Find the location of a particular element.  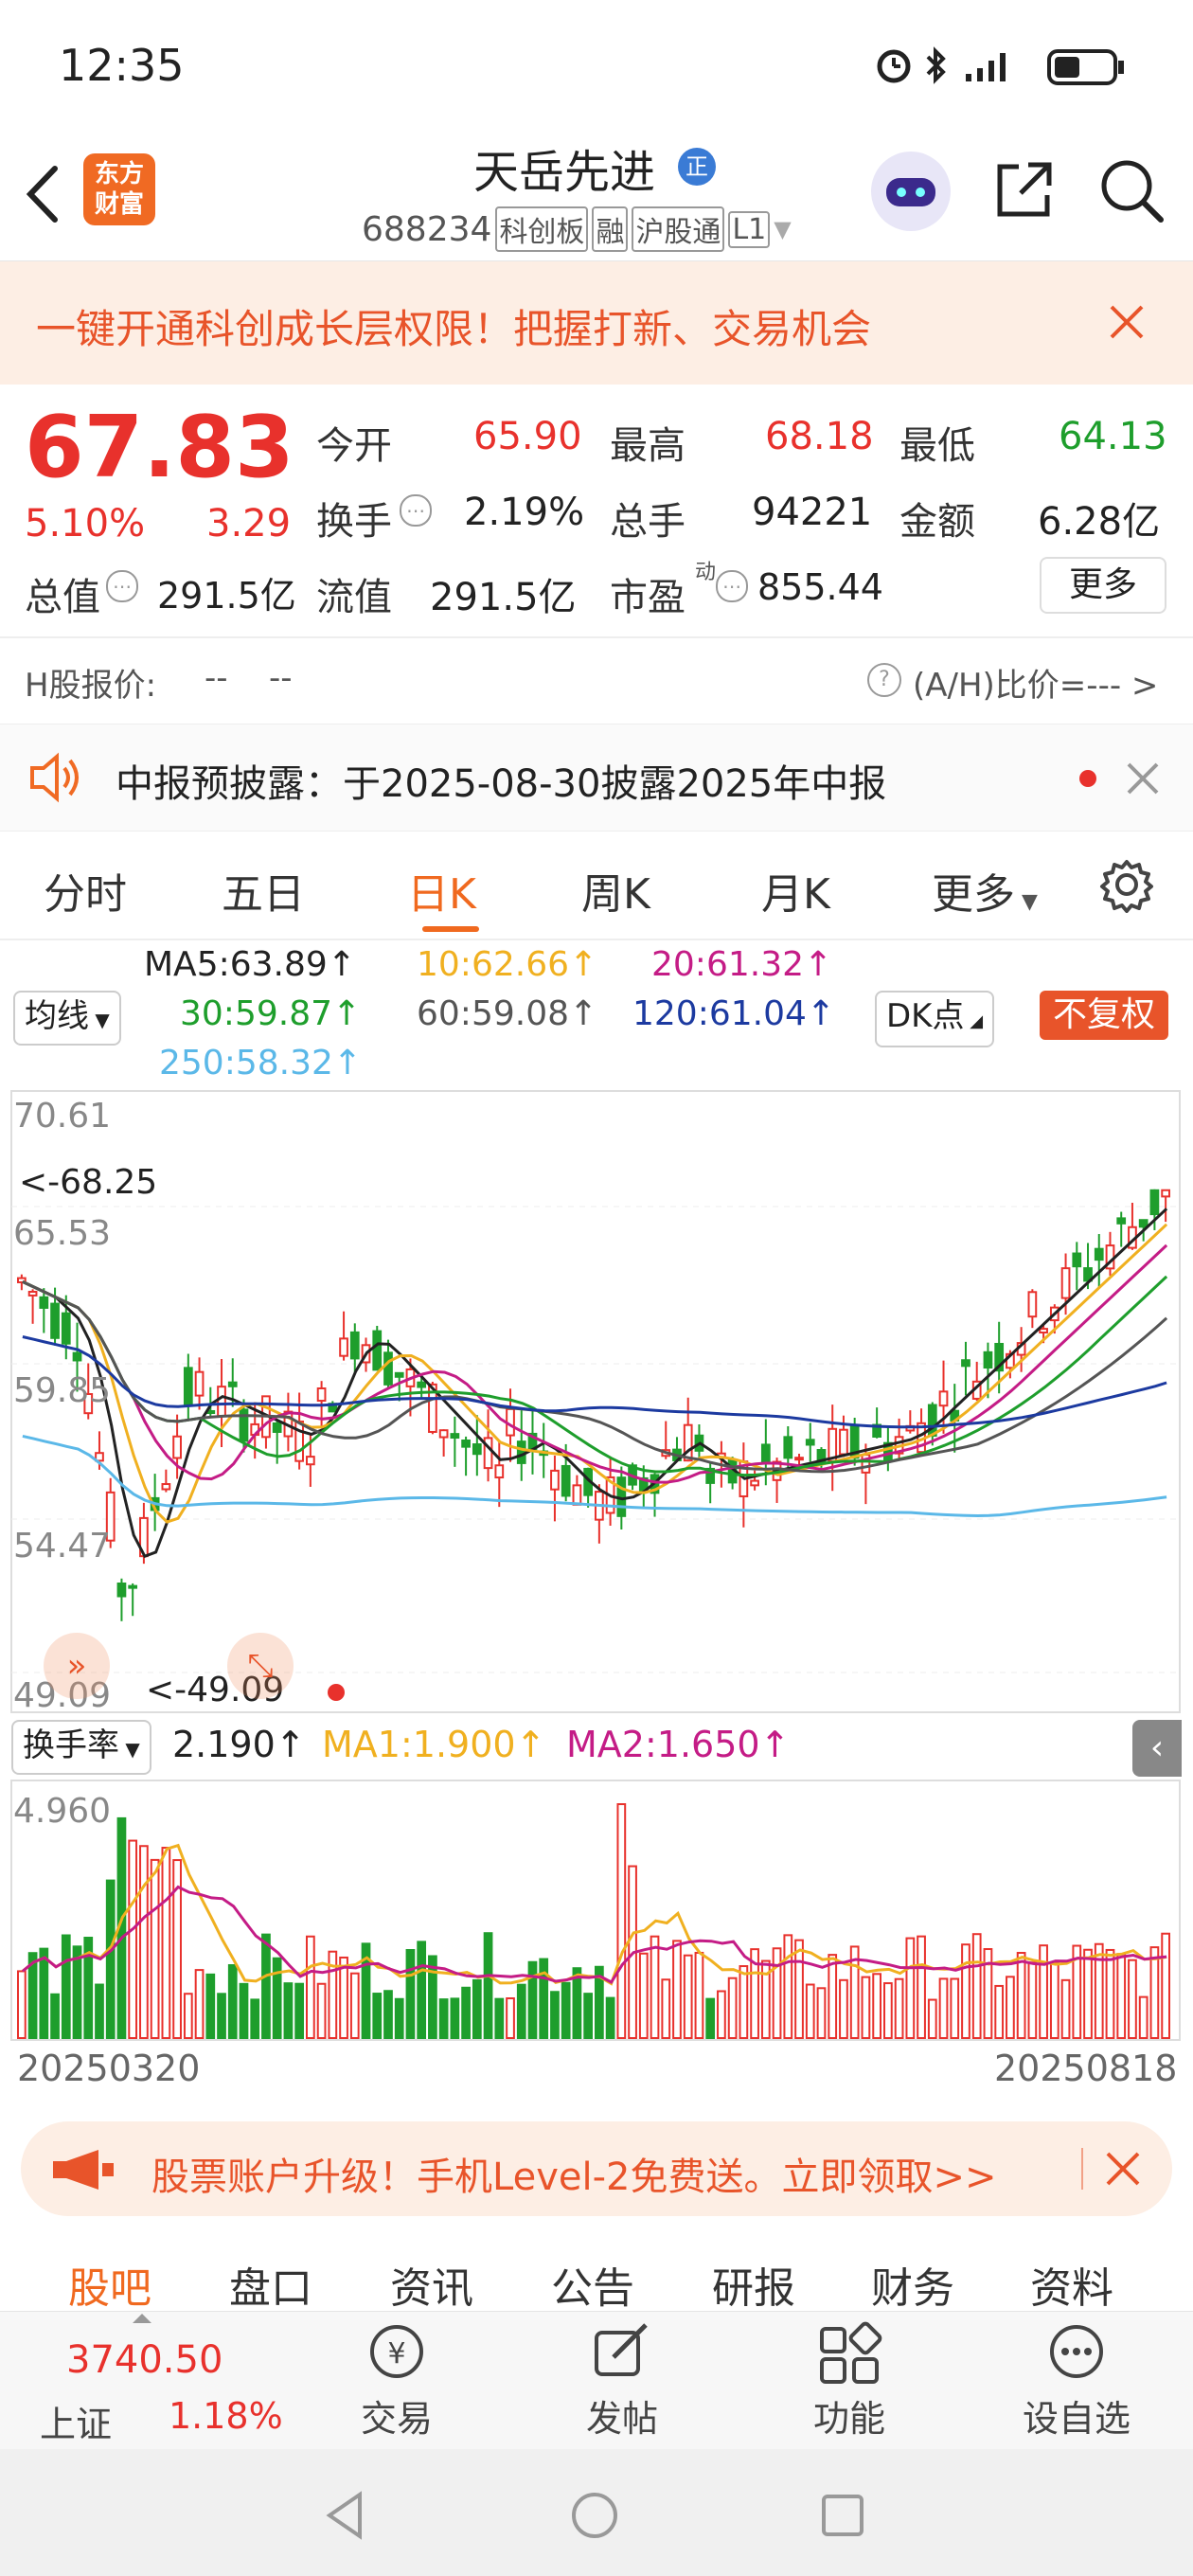

tab-orderbook: 盘口 is located at coordinates (270, 2282).